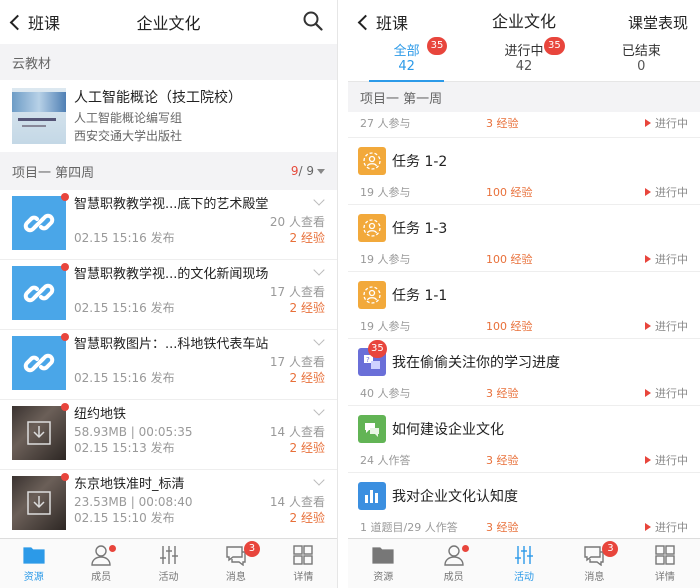 Image resolution: width=700 pixels, height=588 pixels. I want to click on link-icon, so click(39, 293).